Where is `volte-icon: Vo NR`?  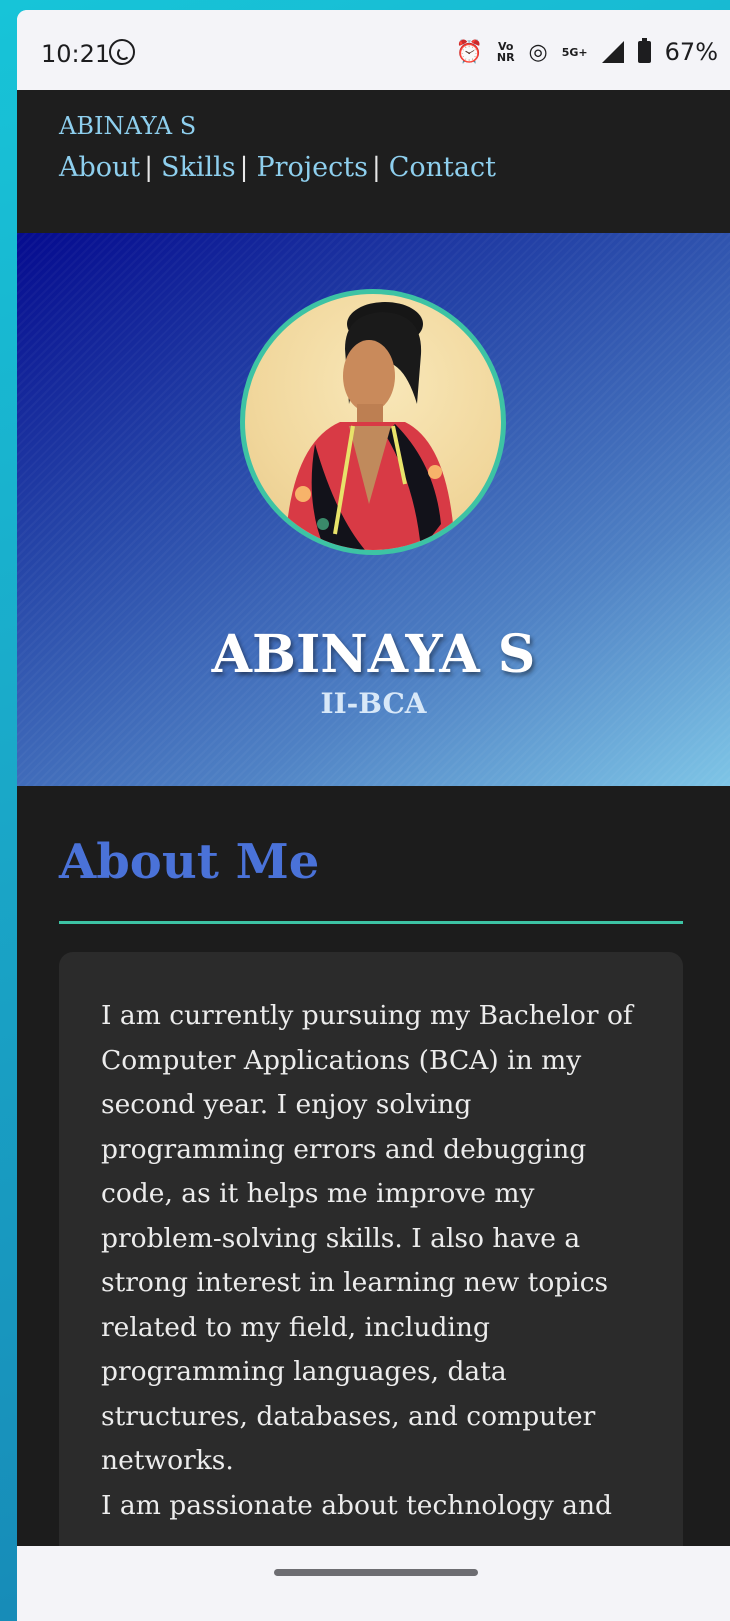
volte-icon: Vo NR is located at coordinates (506, 52).